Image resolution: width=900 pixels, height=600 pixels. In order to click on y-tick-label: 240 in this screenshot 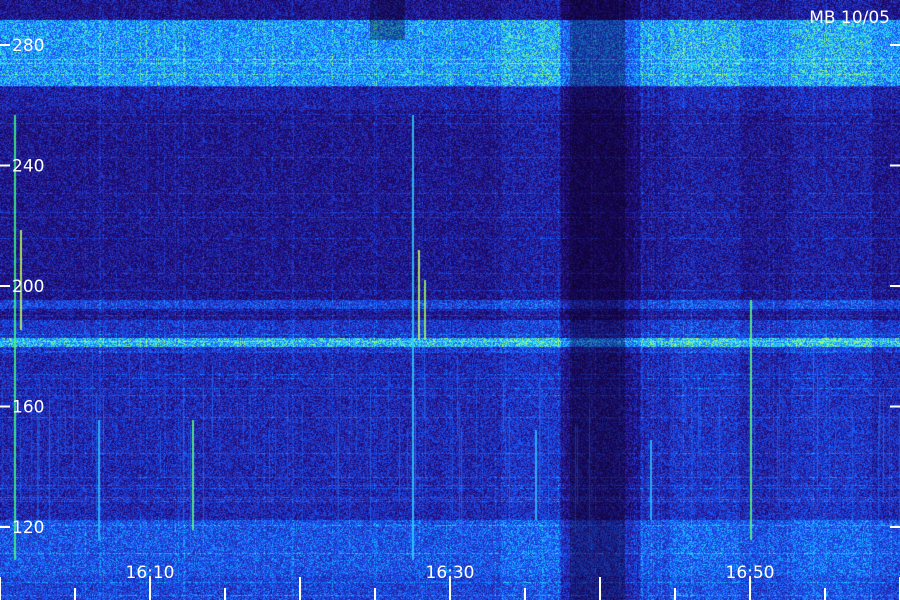, I will do `click(28, 167)`.